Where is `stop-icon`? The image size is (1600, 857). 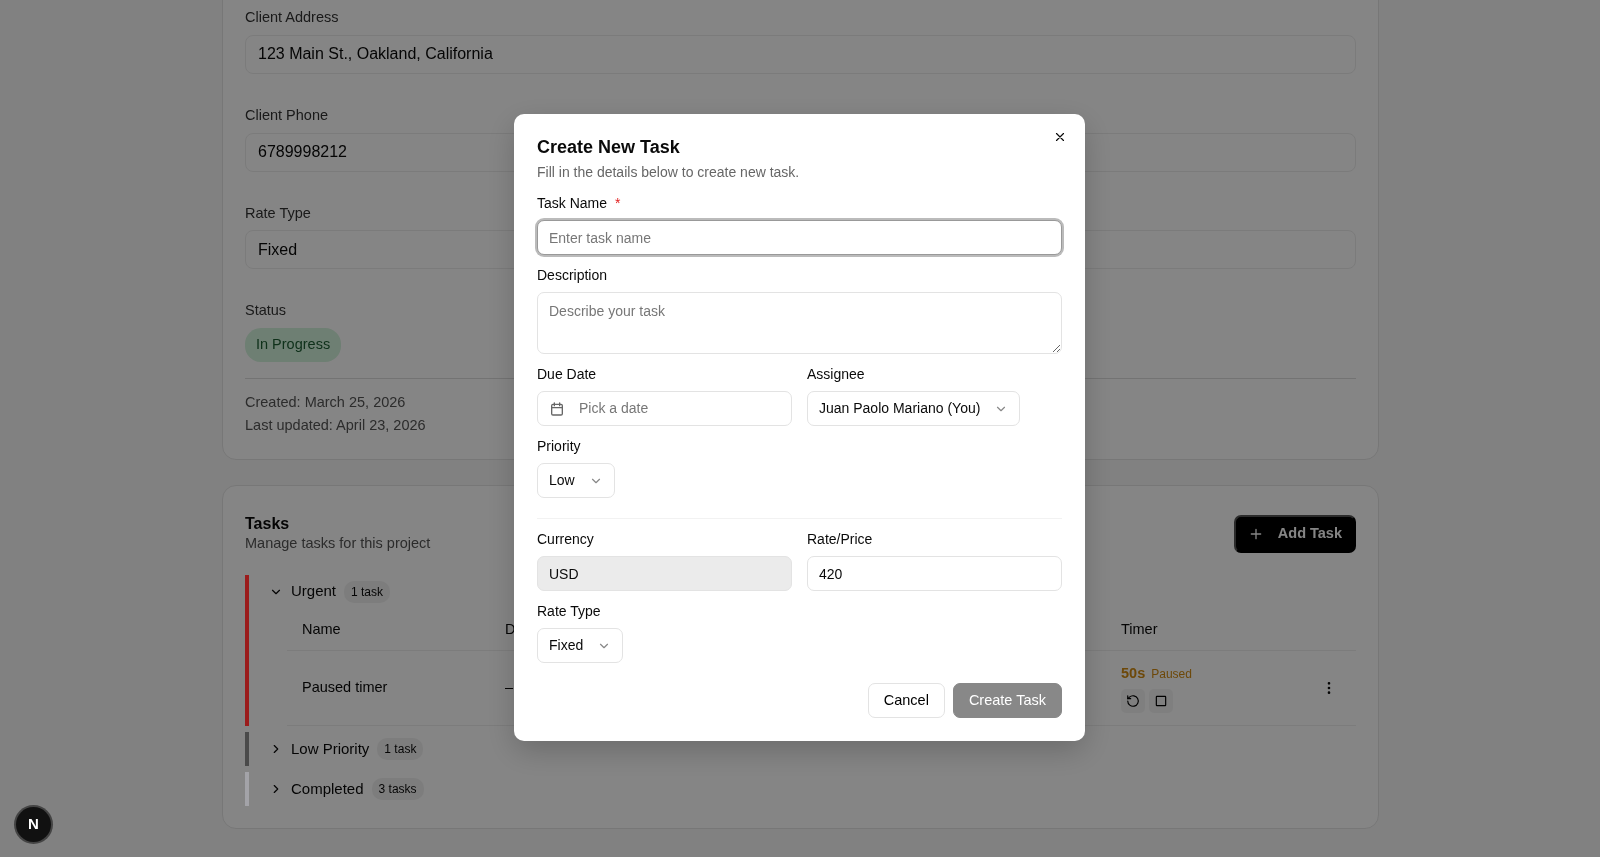
stop-icon is located at coordinates (1161, 701).